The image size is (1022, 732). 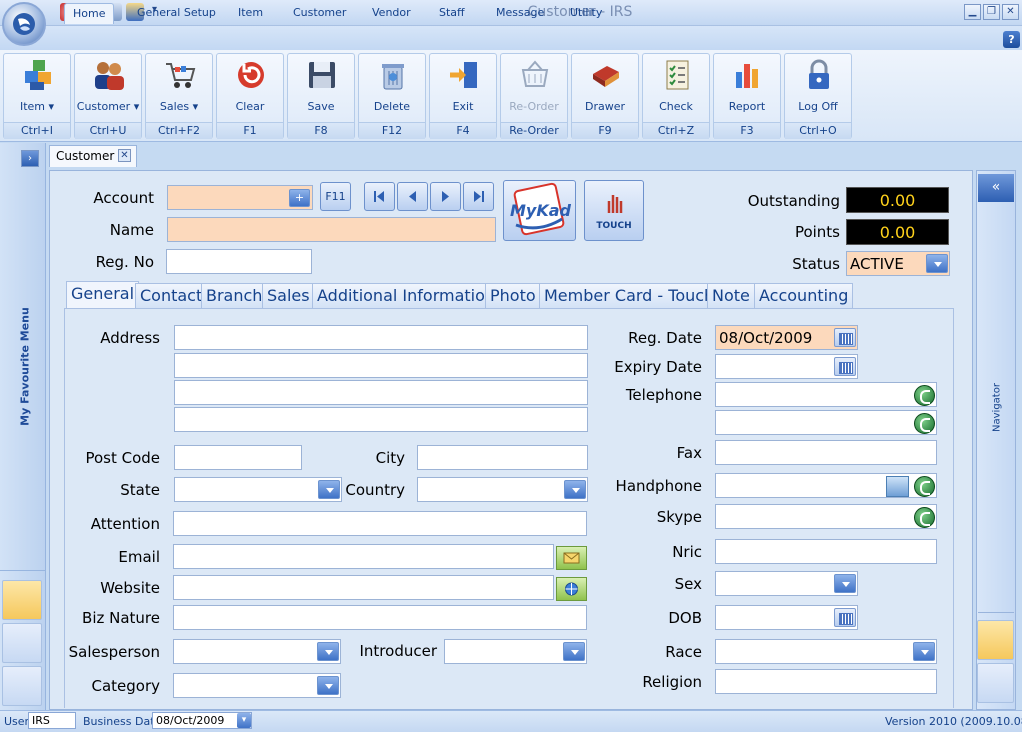 What do you see at coordinates (786, 617) in the screenshot?
I see `dob-input` at bounding box center [786, 617].